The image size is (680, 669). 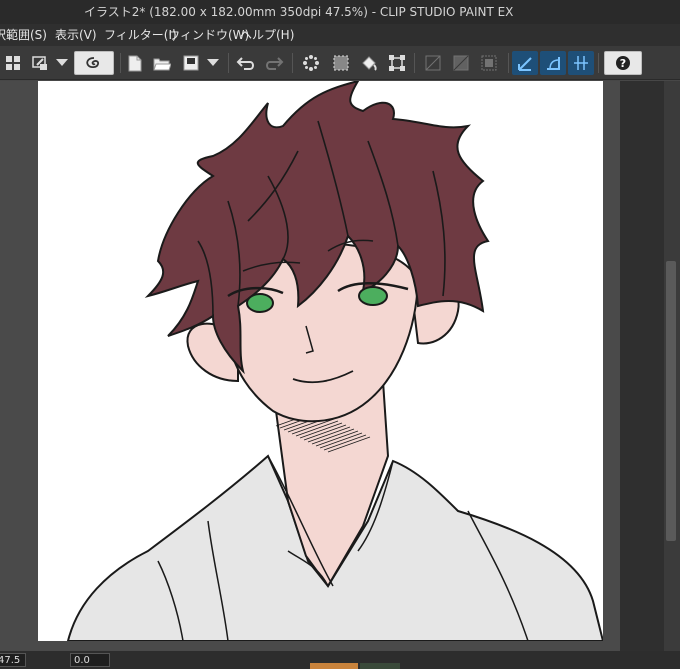 I want to click on ruler-snap-icon, so click(x=525, y=63).